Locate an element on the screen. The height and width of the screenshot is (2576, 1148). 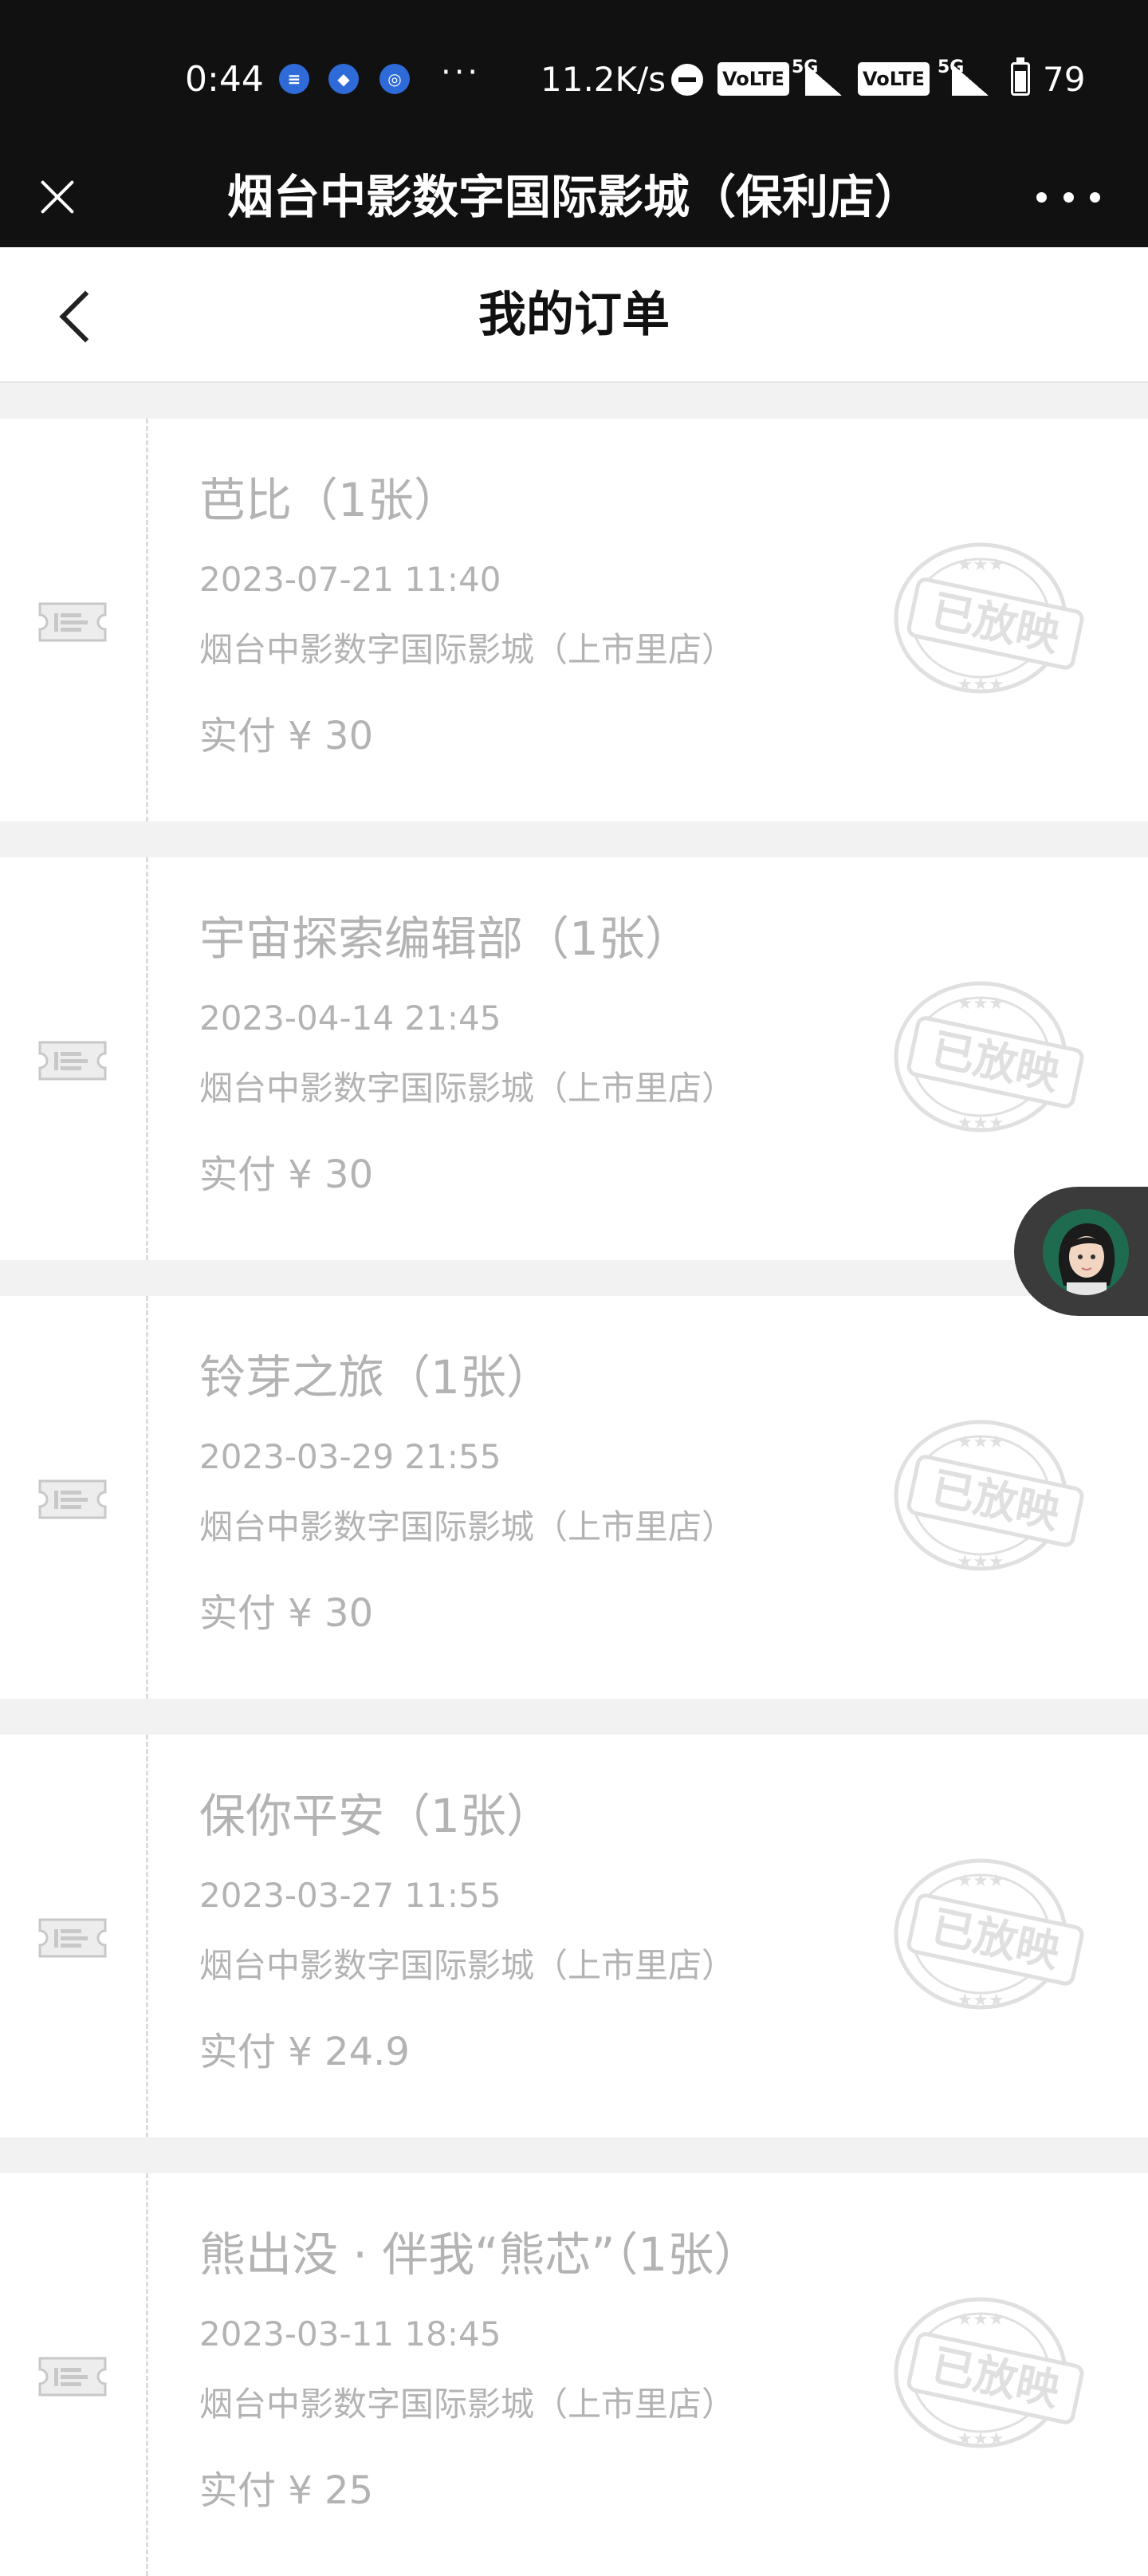
page-header: 我的订单 is located at coordinates (574, 315).